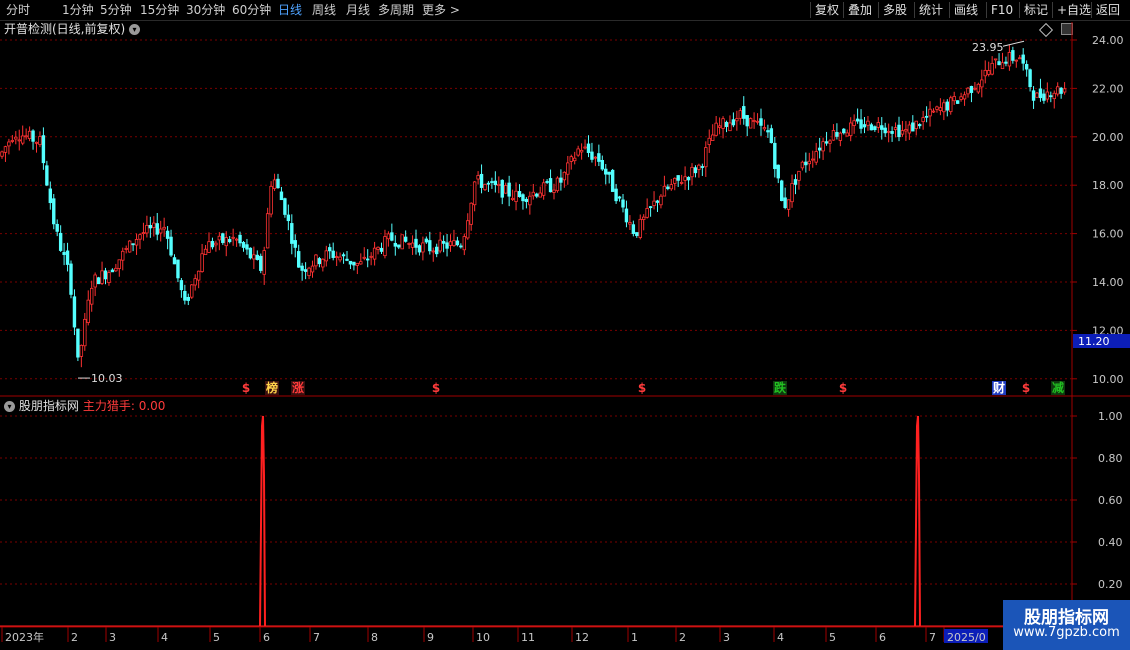 This screenshot has height=650, width=1130. Describe the element at coordinates (298, 387) in the screenshot. I see `event-marker: 涨` at that location.